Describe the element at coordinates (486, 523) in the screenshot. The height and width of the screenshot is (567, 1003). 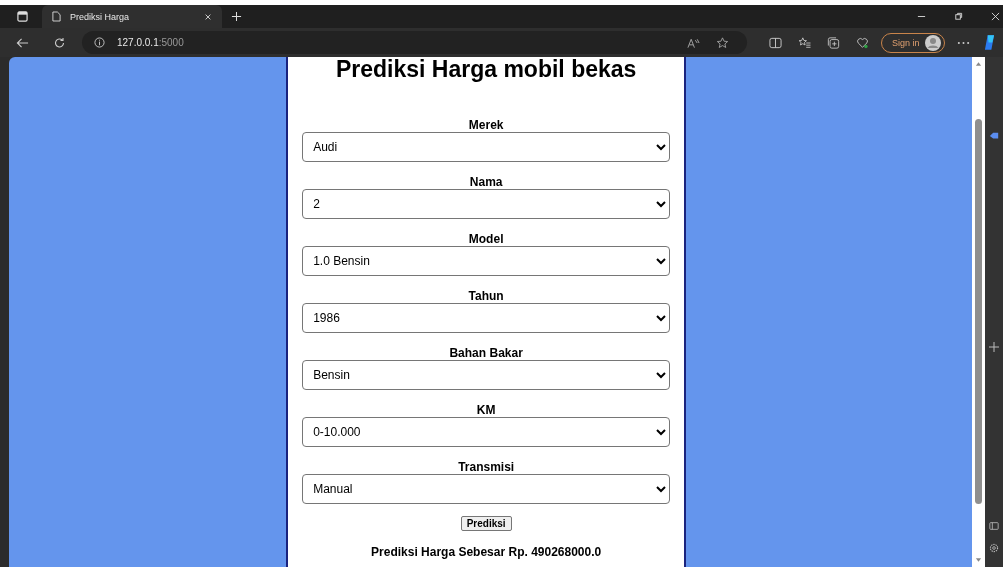
I see `predict-button: Prediksi` at that location.